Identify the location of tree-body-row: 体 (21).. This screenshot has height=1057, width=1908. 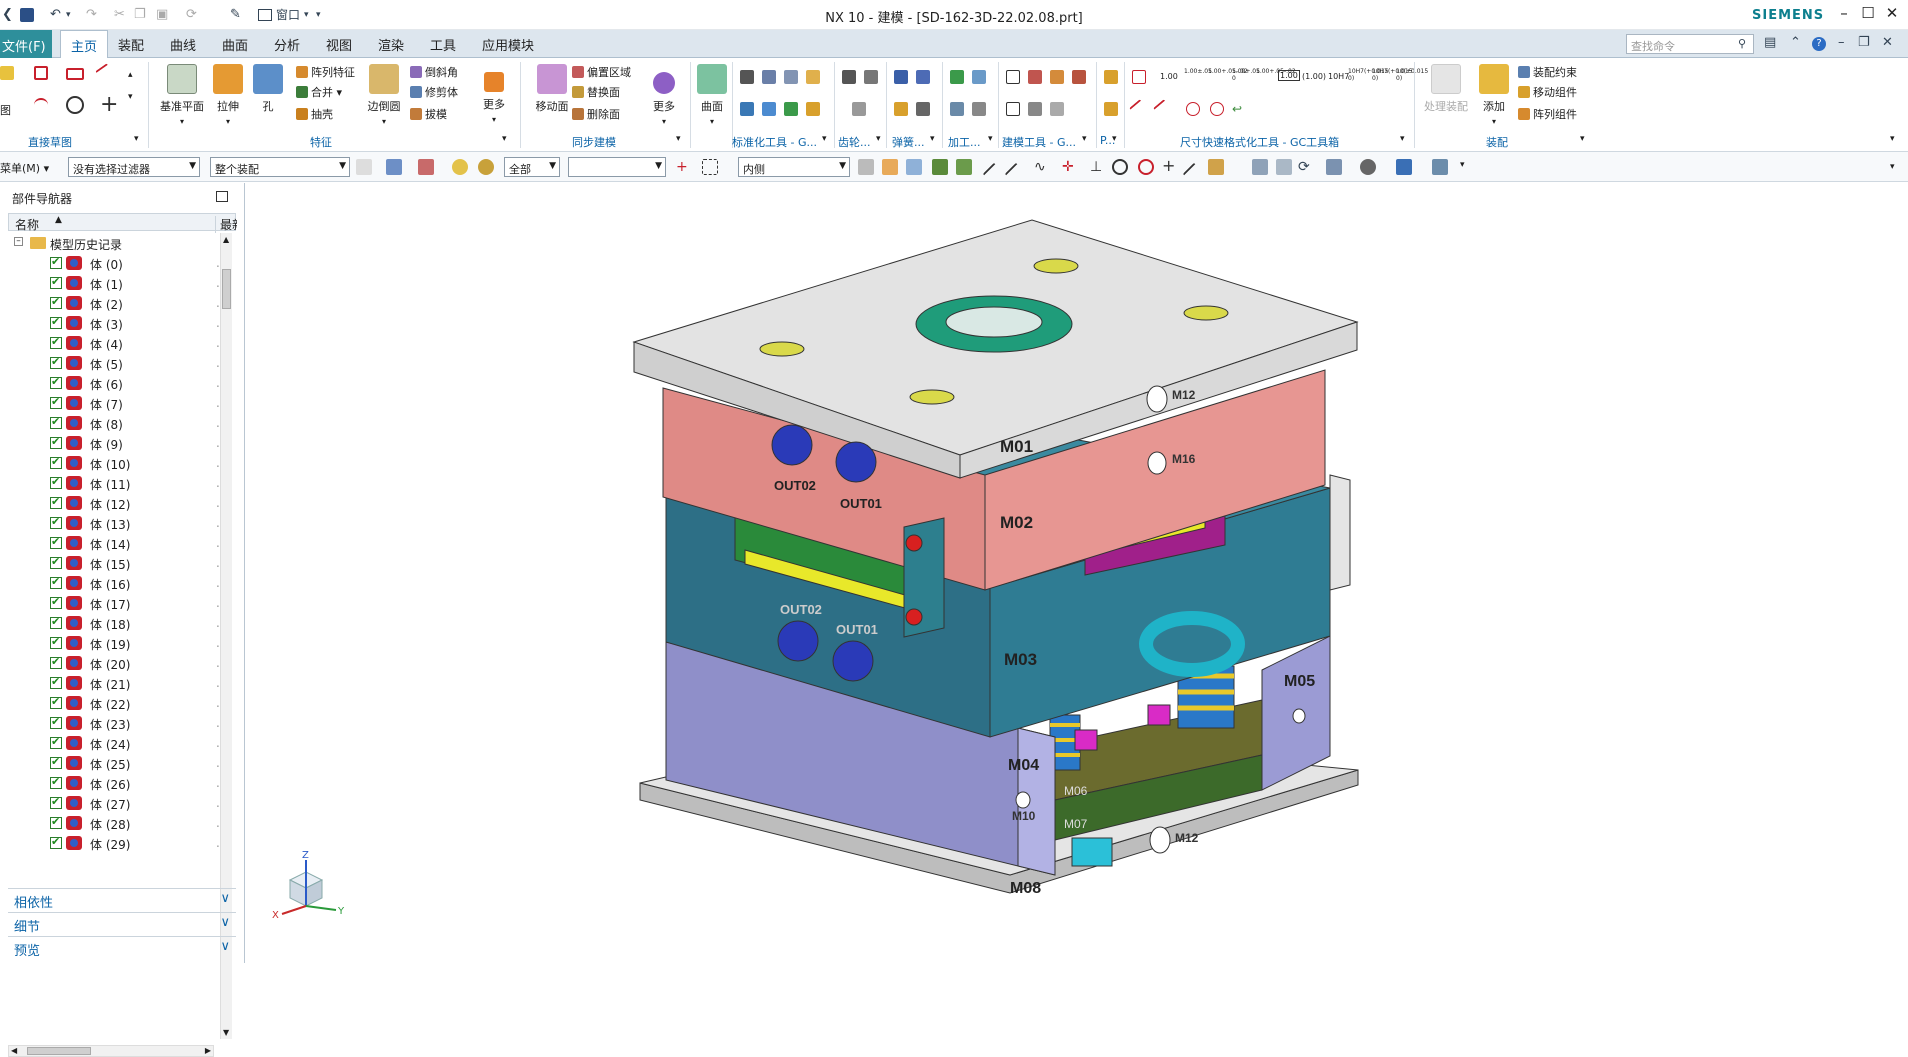
(114, 683).